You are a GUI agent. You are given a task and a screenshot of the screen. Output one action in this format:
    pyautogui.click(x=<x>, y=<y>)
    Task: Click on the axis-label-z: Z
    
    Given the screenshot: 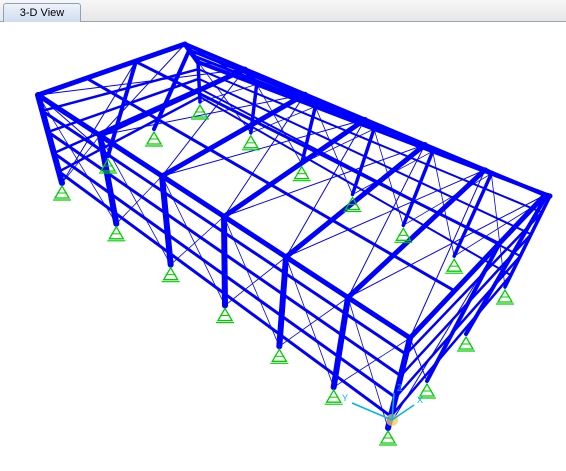 What is the action you would take?
    pyautogui.click(x=400, y=388)
    